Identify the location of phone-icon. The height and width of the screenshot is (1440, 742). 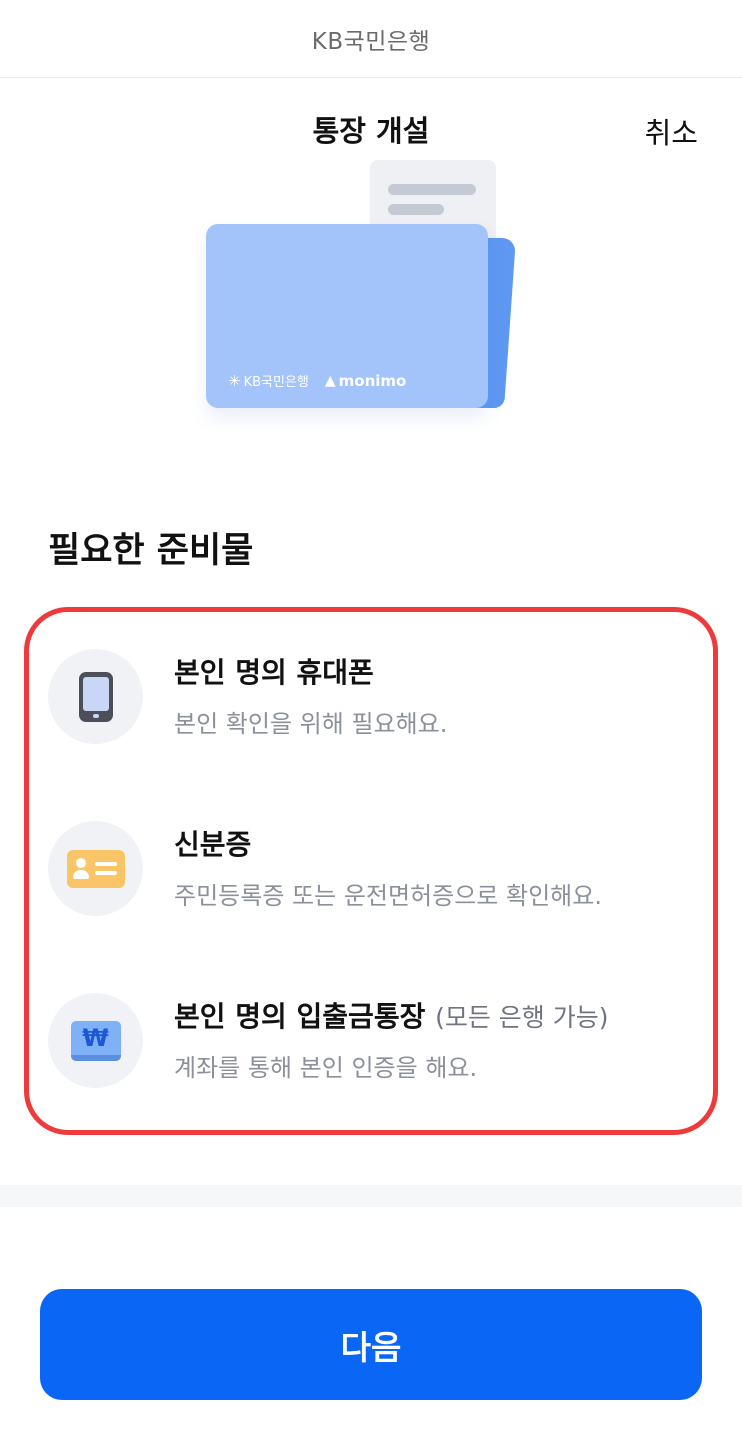
(95, 696).